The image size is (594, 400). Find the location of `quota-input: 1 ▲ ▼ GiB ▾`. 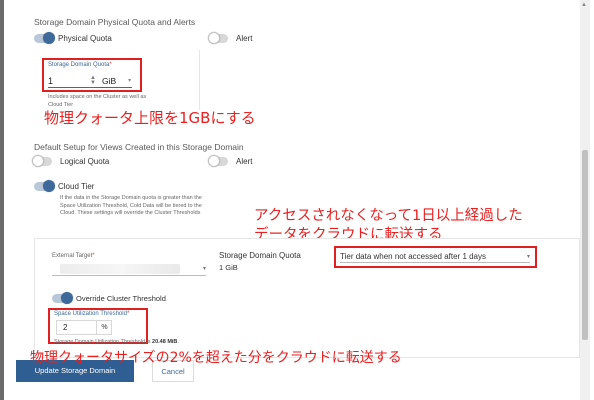

quota-input: 1 ▲ ▼ GiB ▾ is located at coordinates (90, 81).